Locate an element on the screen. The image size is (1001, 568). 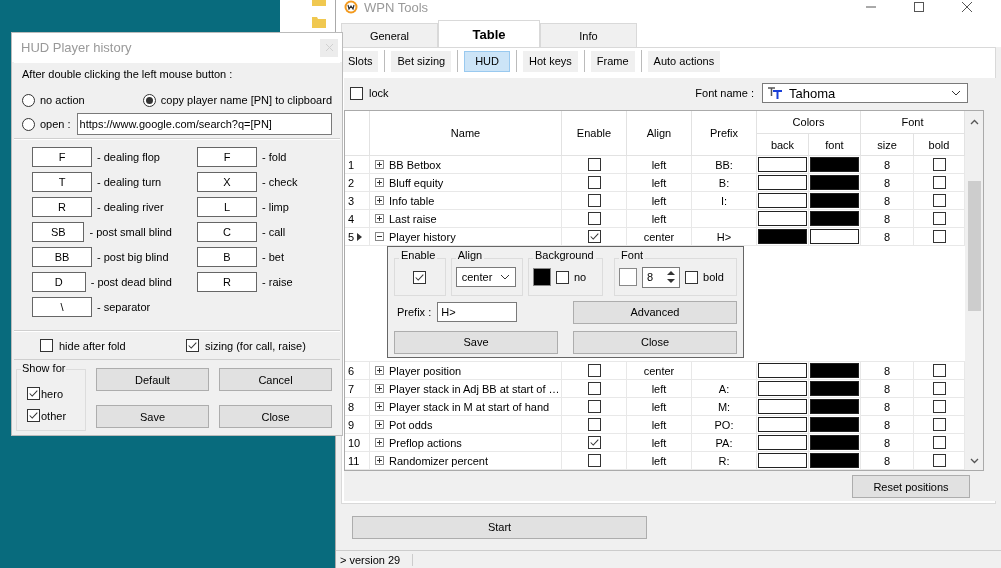
close-icon is located at coordinates (967, 7).